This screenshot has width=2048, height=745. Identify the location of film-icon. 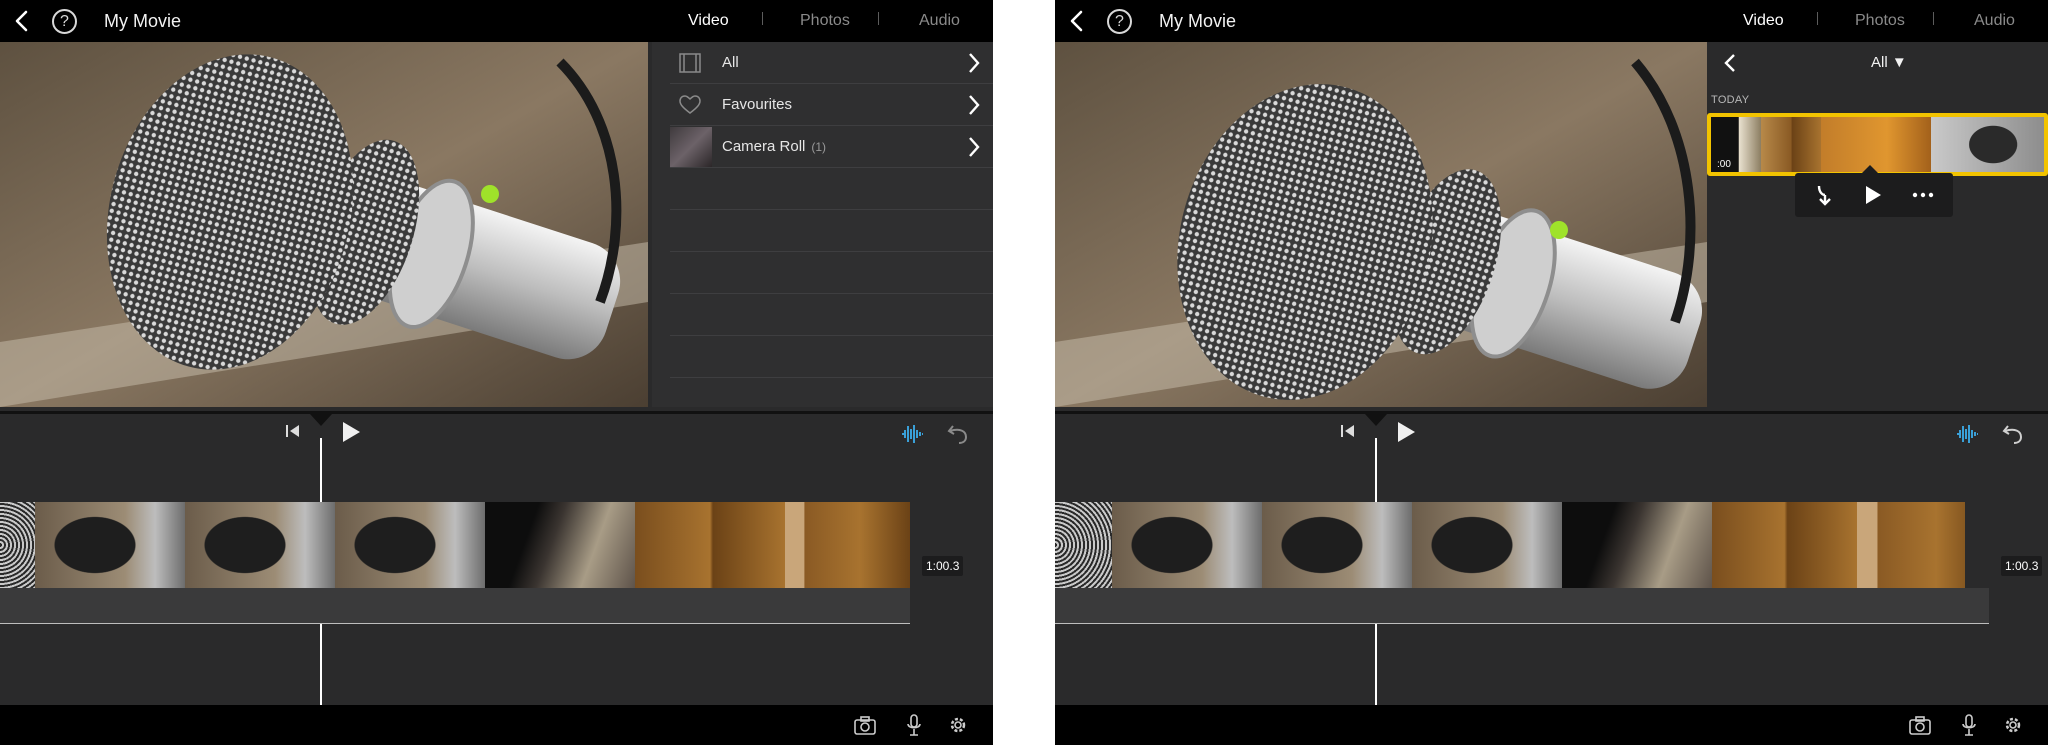
(690, 63).